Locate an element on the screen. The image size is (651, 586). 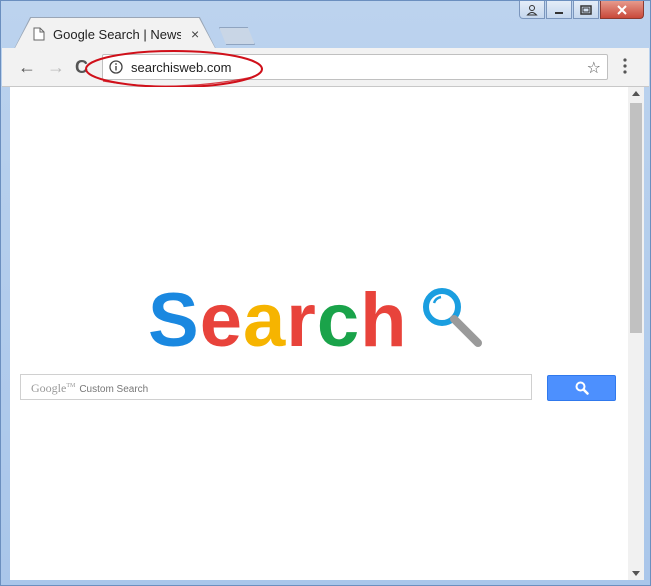
user-icon is located at coordinates (532, 9).